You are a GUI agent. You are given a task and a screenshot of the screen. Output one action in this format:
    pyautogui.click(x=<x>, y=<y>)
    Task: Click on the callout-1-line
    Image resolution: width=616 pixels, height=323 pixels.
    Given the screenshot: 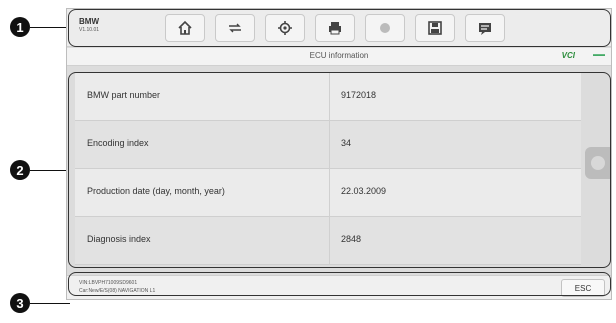 What is the action you would take?
    pyautogui.click(x=50, y=27)
    